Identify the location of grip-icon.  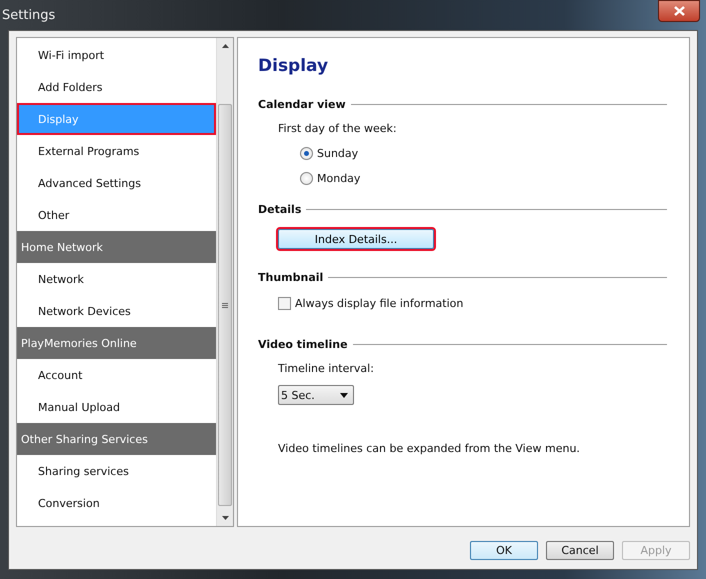
(225, 305).